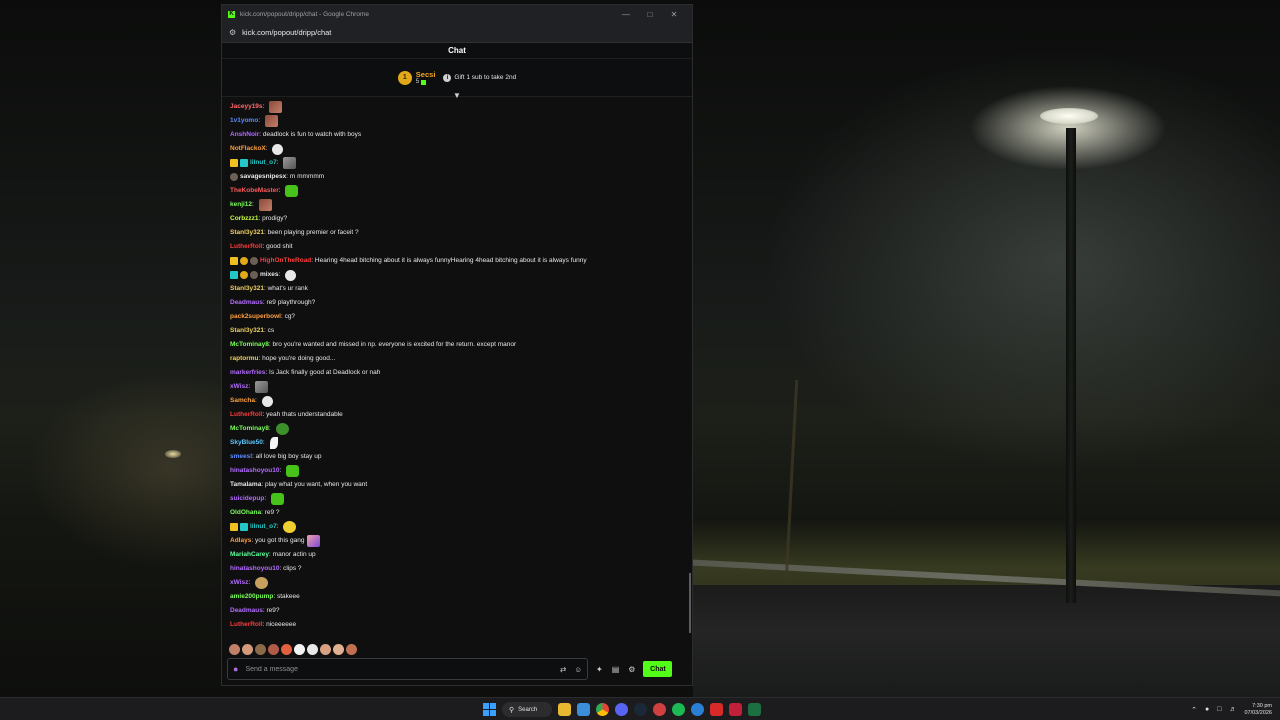  Describe the element at coordinates (659, 709) in the screenshot. I see `ccleaner-icon` at that location.